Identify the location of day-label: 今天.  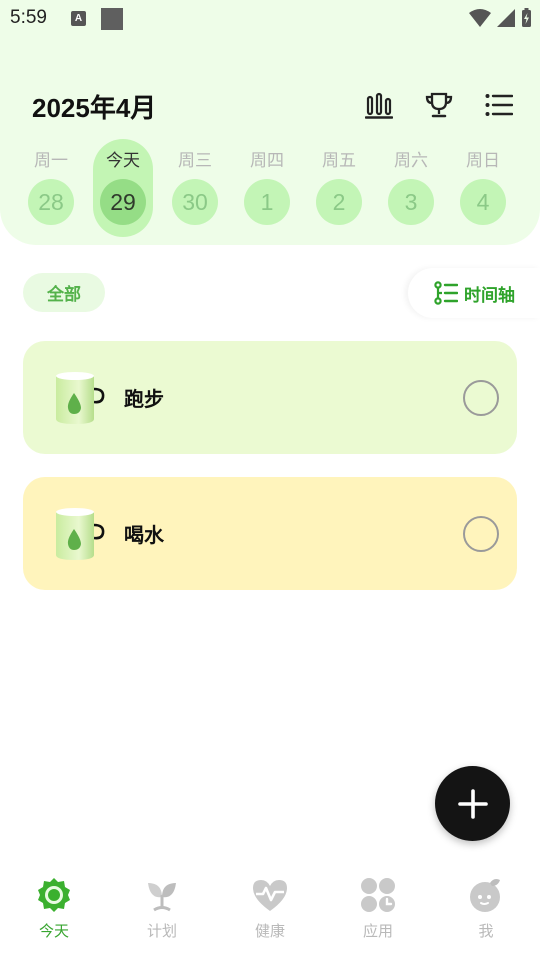
(123, 161).